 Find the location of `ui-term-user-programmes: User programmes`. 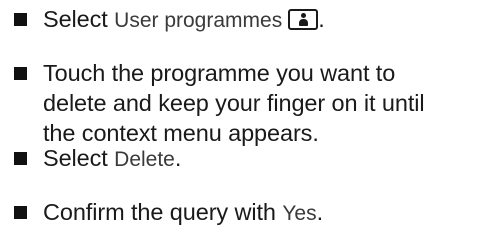

ui-term-user-programmes: User programmes is located at coordinates (198, 20).